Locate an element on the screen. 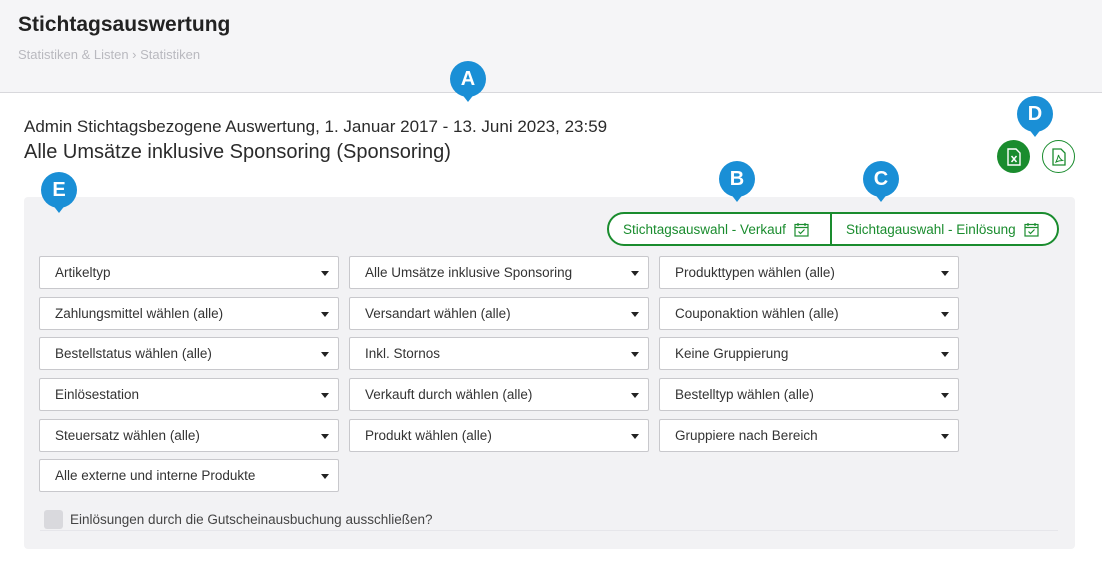  date-selection-sale-label: Stichtagsauswahl - Verkauf is located at coordinates (704, 229).